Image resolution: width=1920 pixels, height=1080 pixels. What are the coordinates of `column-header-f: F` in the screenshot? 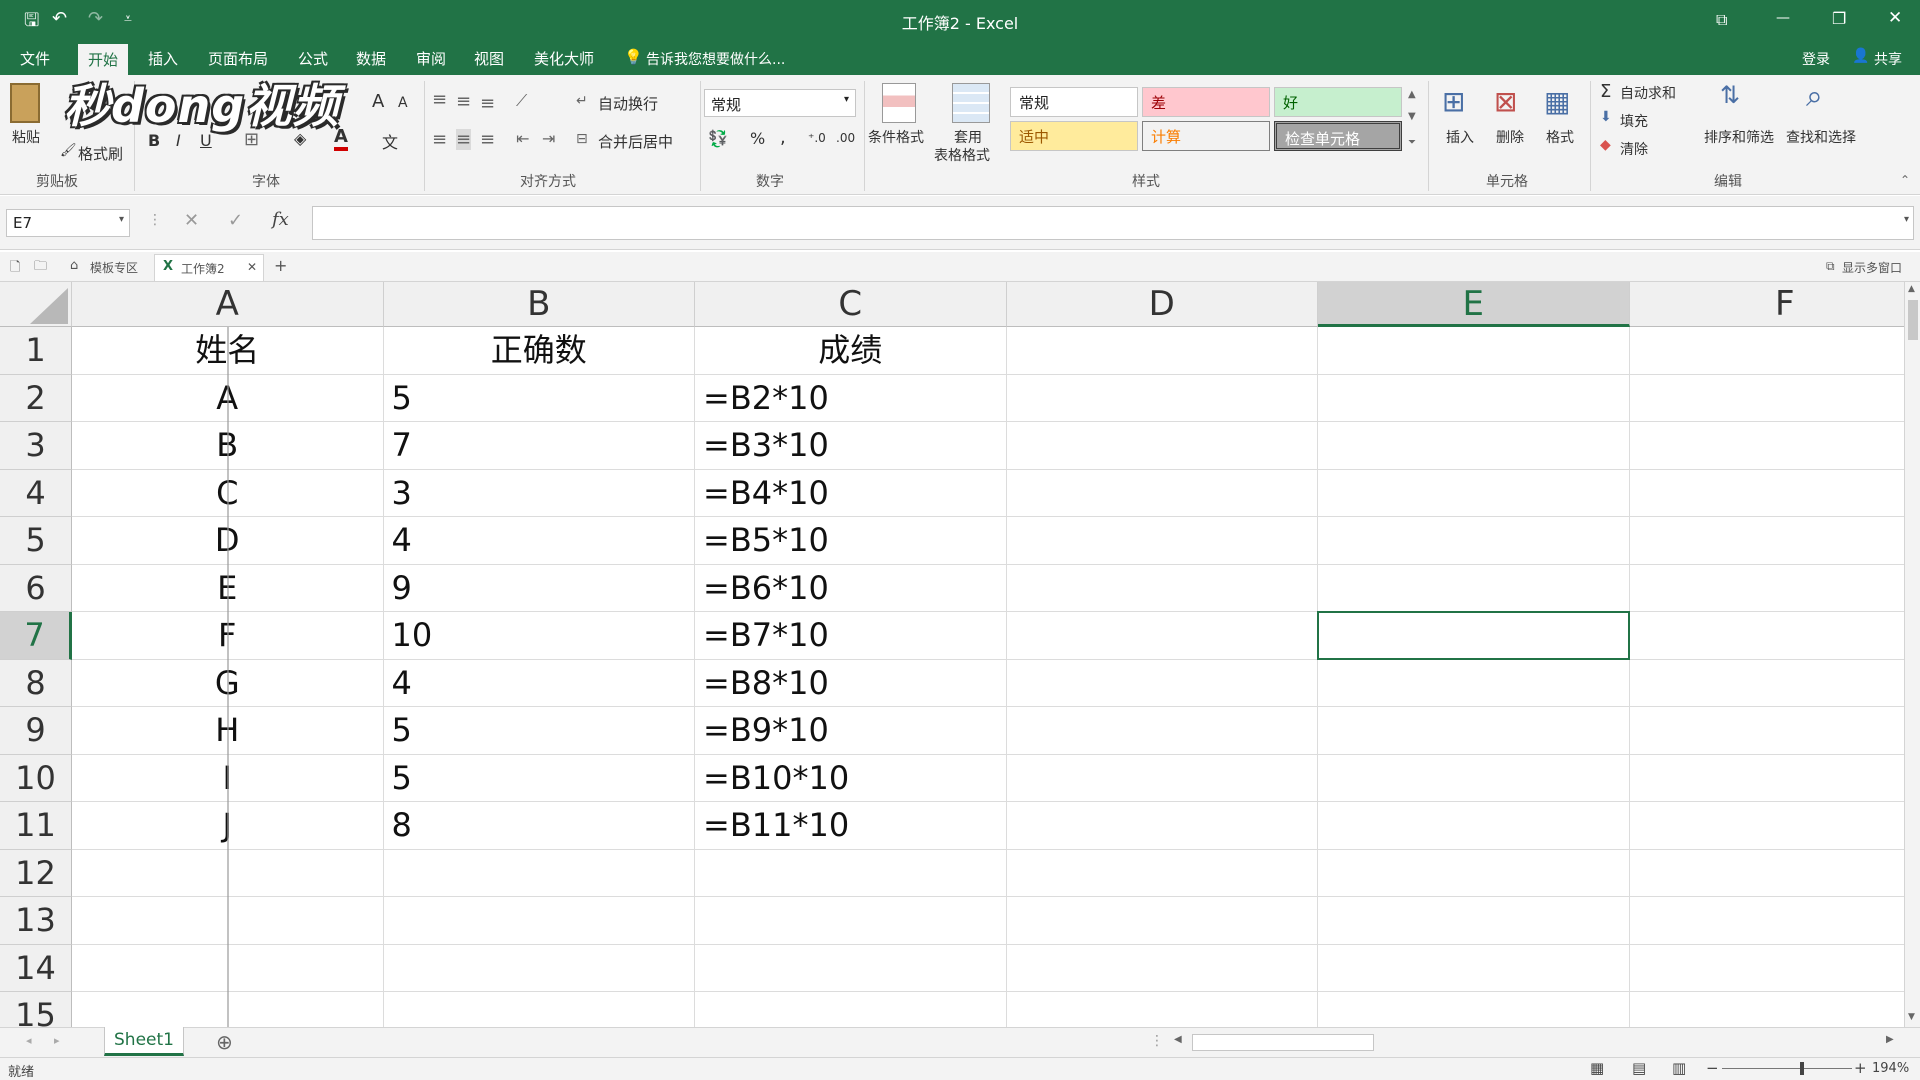 It's located at (1766, 304).